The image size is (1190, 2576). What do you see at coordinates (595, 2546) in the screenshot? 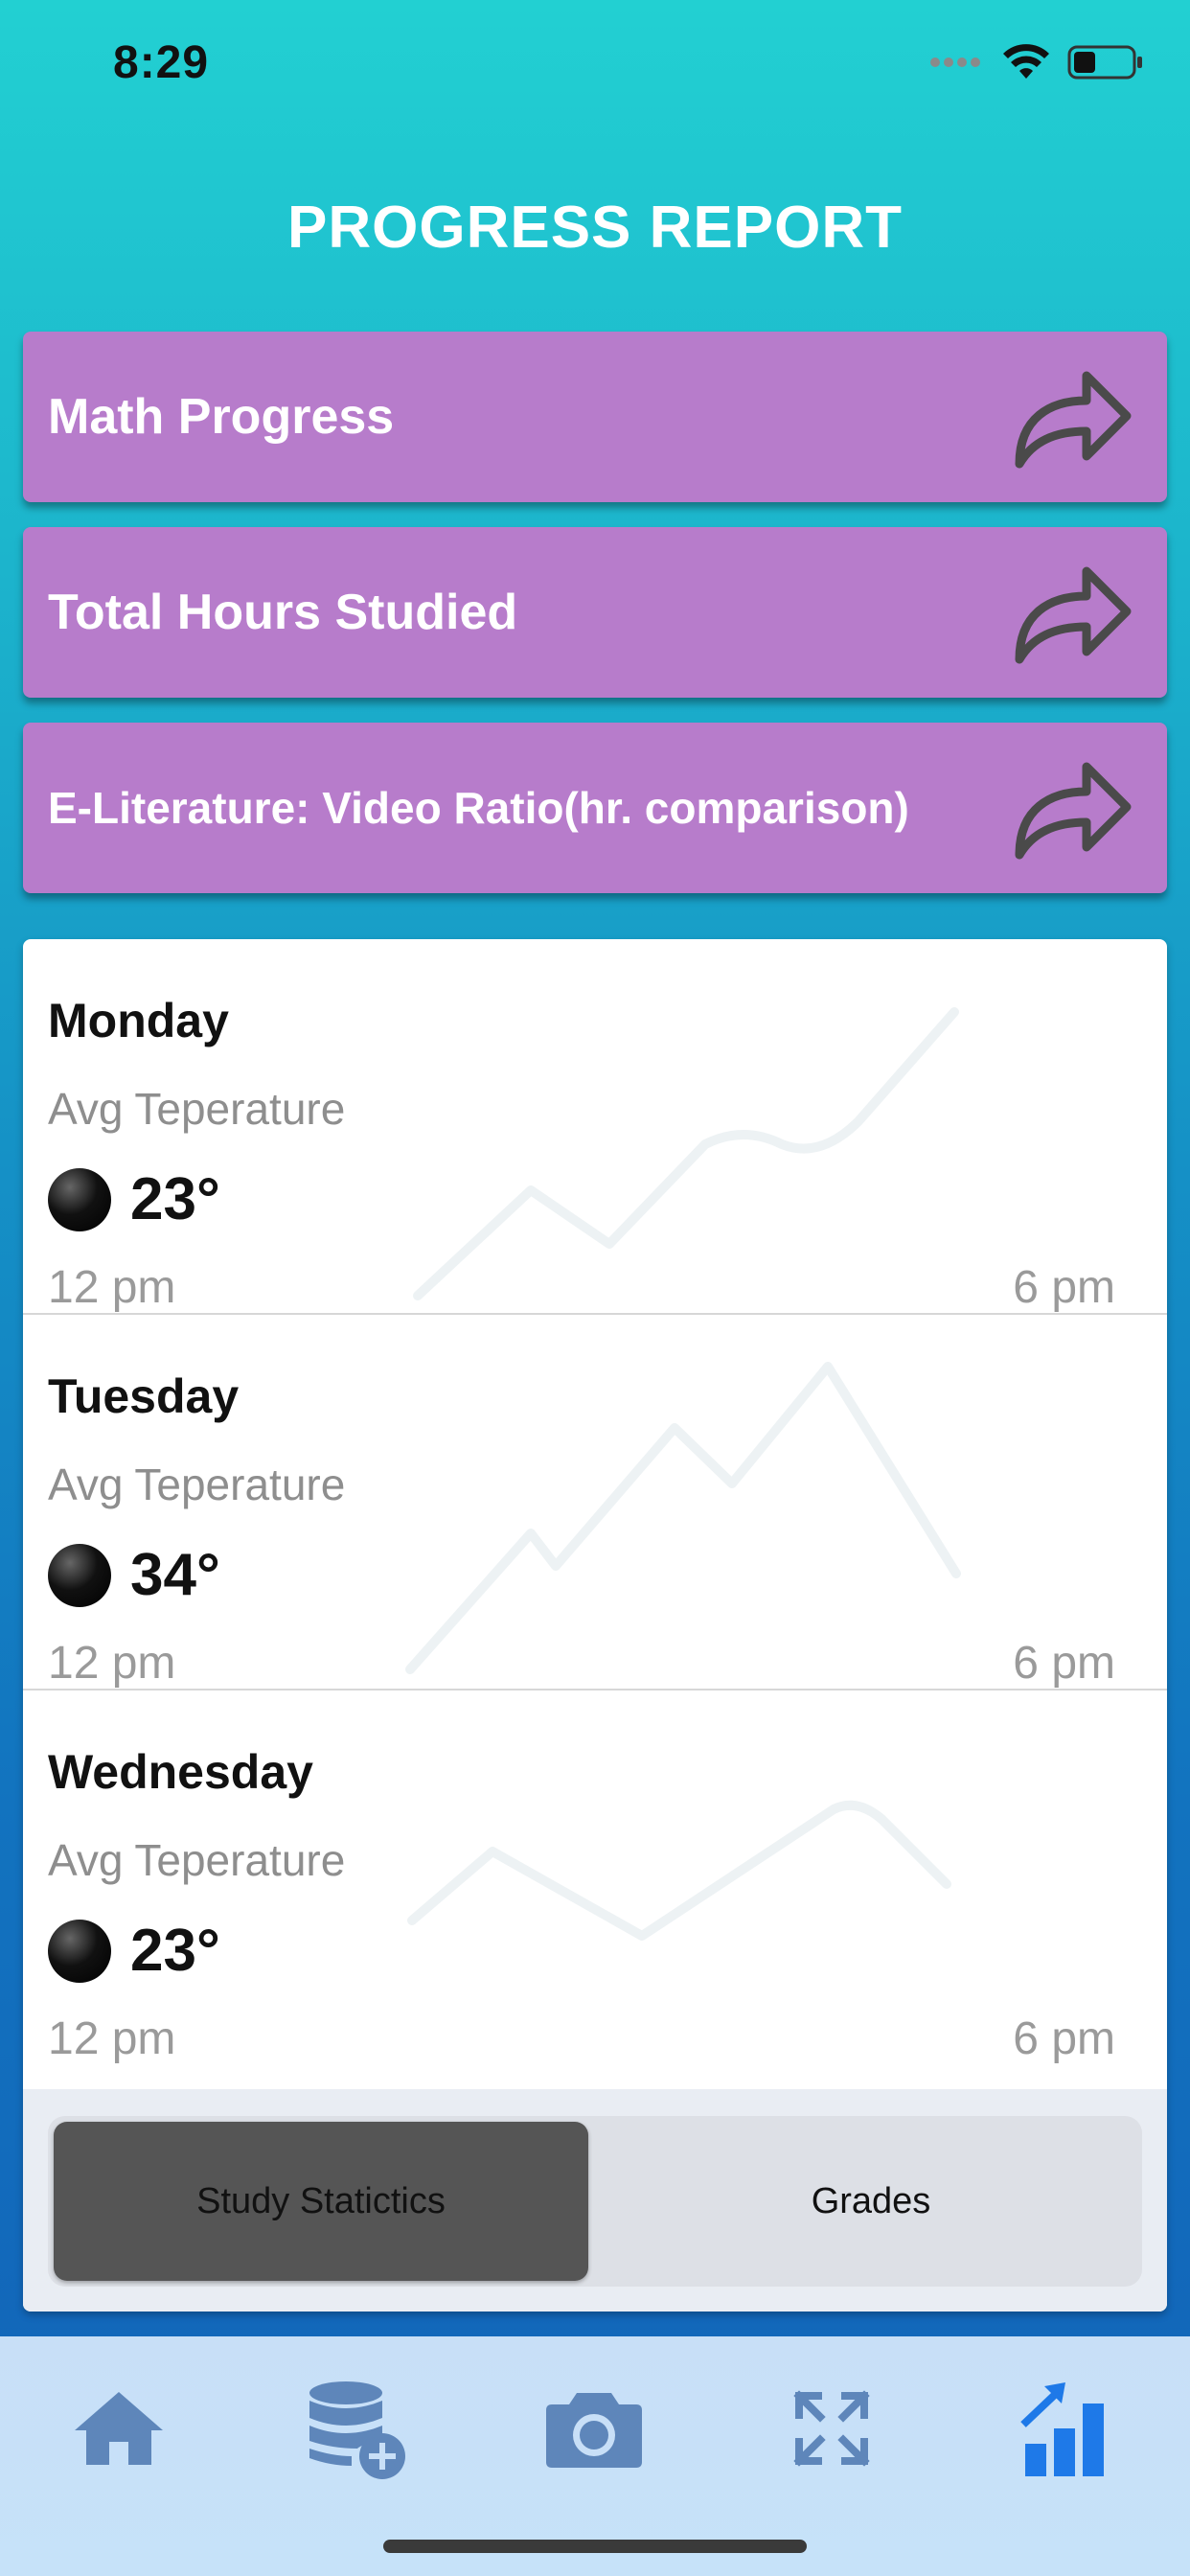
I see `home-indicator` at bounding box center [595, 2546].